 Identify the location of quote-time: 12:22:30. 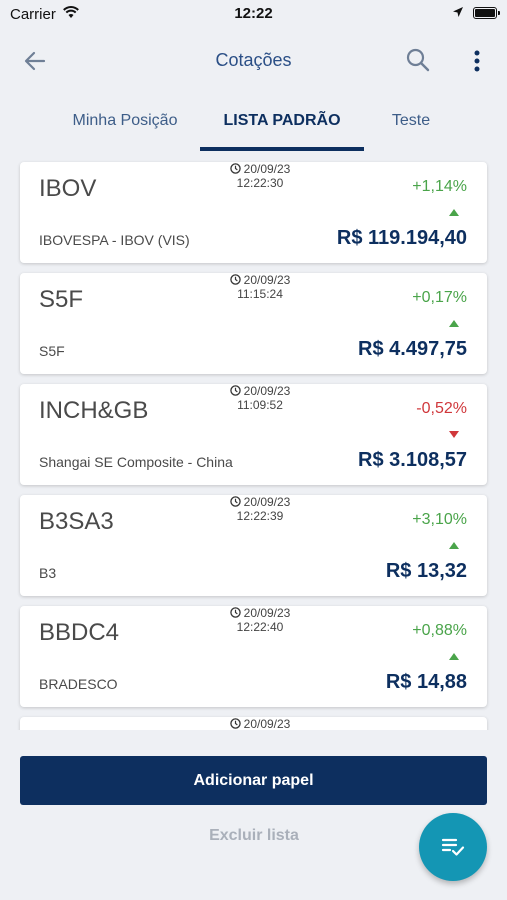
(260, 183).